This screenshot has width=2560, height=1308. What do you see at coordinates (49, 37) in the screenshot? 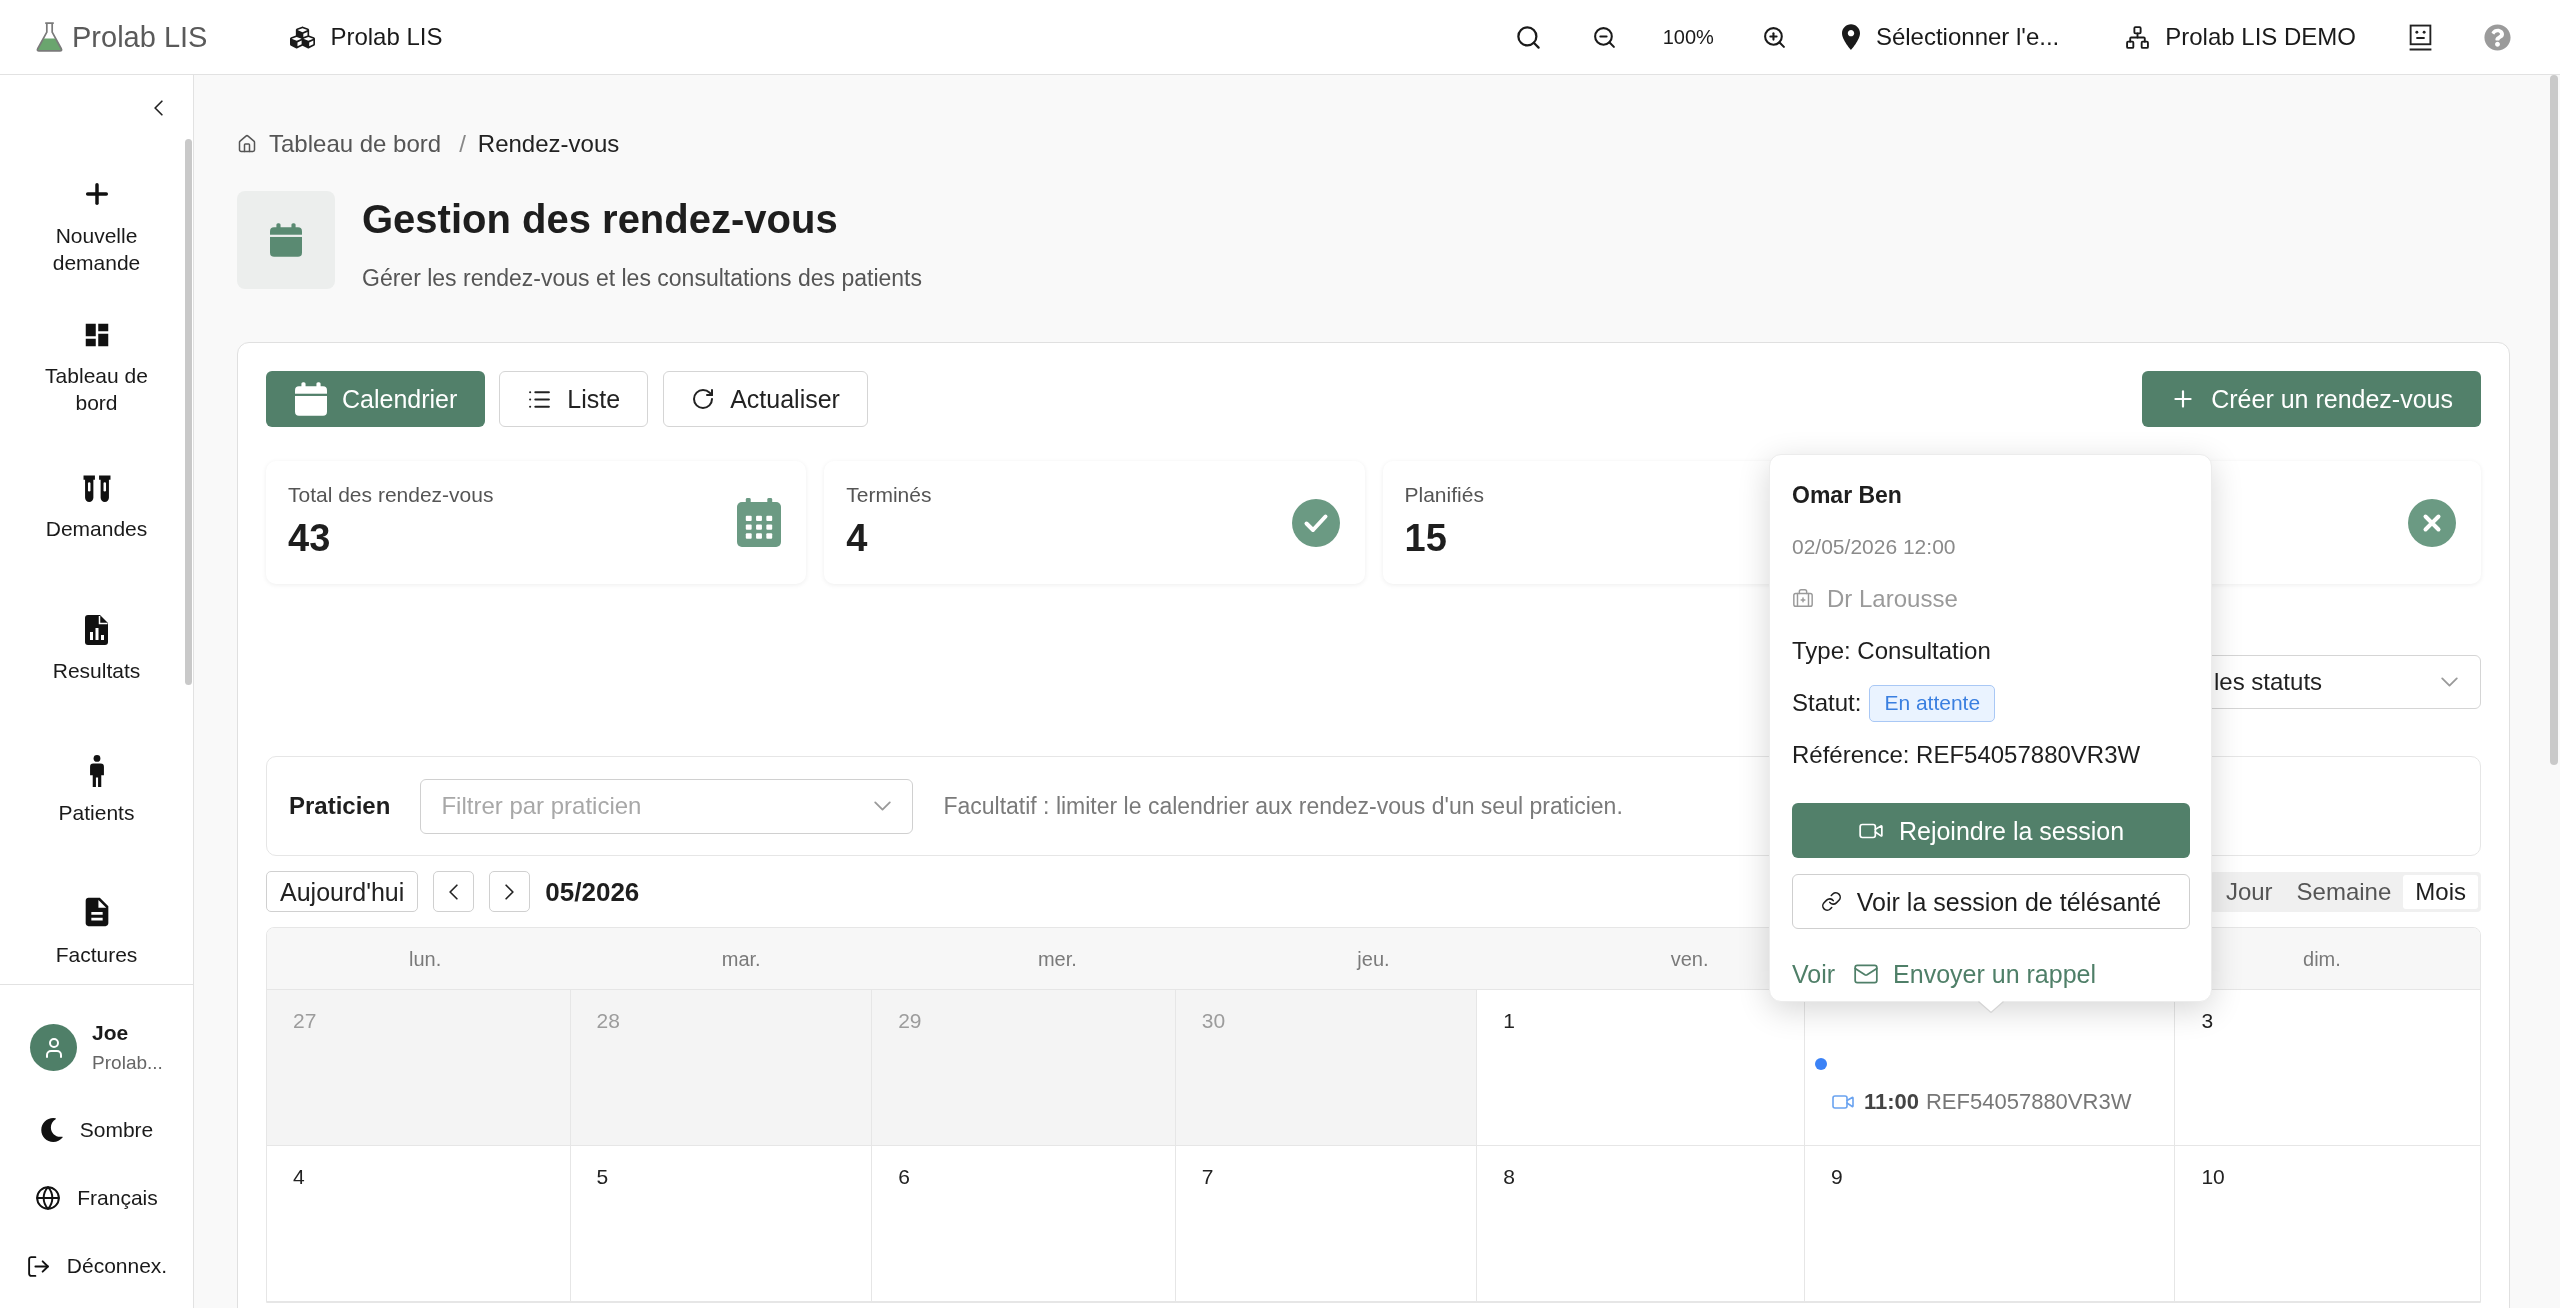
I see `flask-icon` at bounding box center [49, 37].